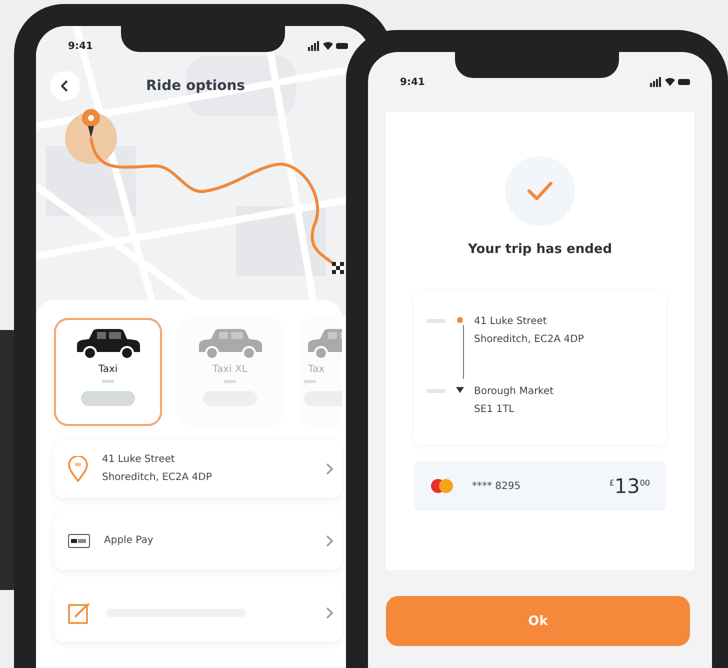  I want to click on option-text: Apple Pay, so click(129, 541).